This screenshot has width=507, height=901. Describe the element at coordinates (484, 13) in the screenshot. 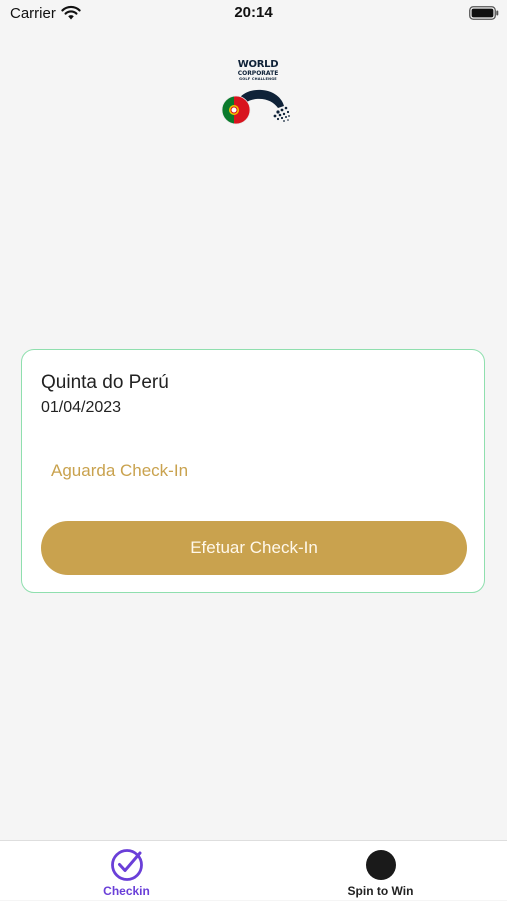

I see `battery-icon` at that location.